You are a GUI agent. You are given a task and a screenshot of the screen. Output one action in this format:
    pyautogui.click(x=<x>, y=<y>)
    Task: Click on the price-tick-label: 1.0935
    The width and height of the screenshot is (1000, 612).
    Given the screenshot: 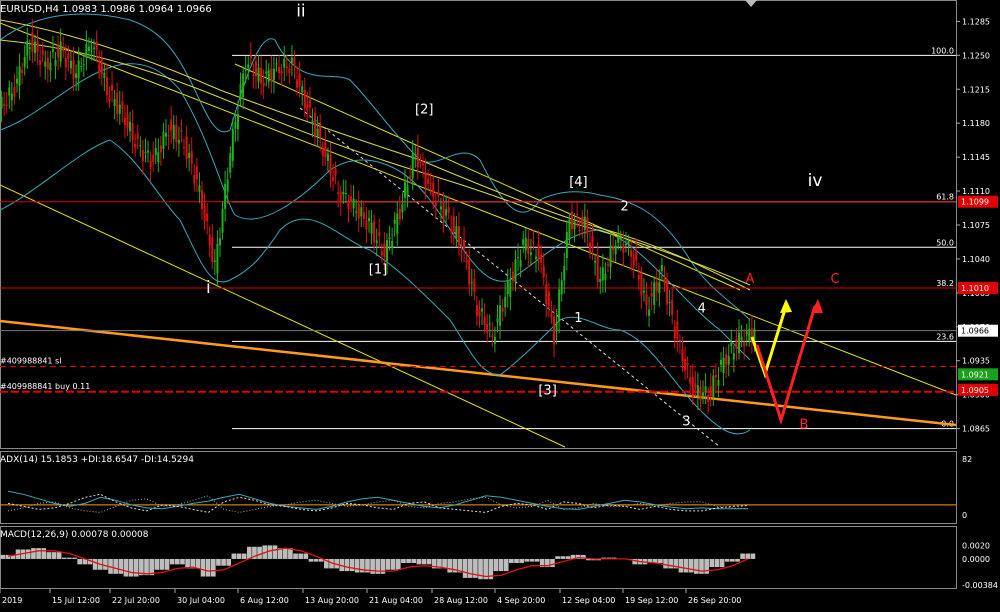 What is the action you would take?
    pyautogui.click(x=976, y=361)
    